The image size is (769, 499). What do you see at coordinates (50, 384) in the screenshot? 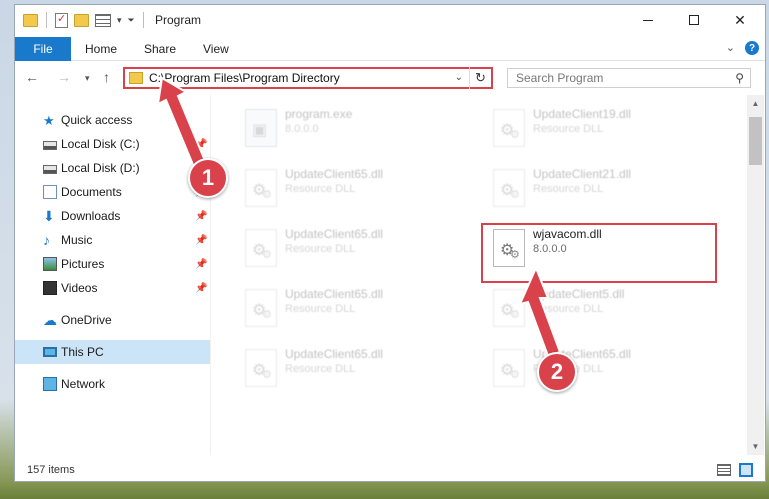
I see `network-icon` at bounding box center [50, 384].